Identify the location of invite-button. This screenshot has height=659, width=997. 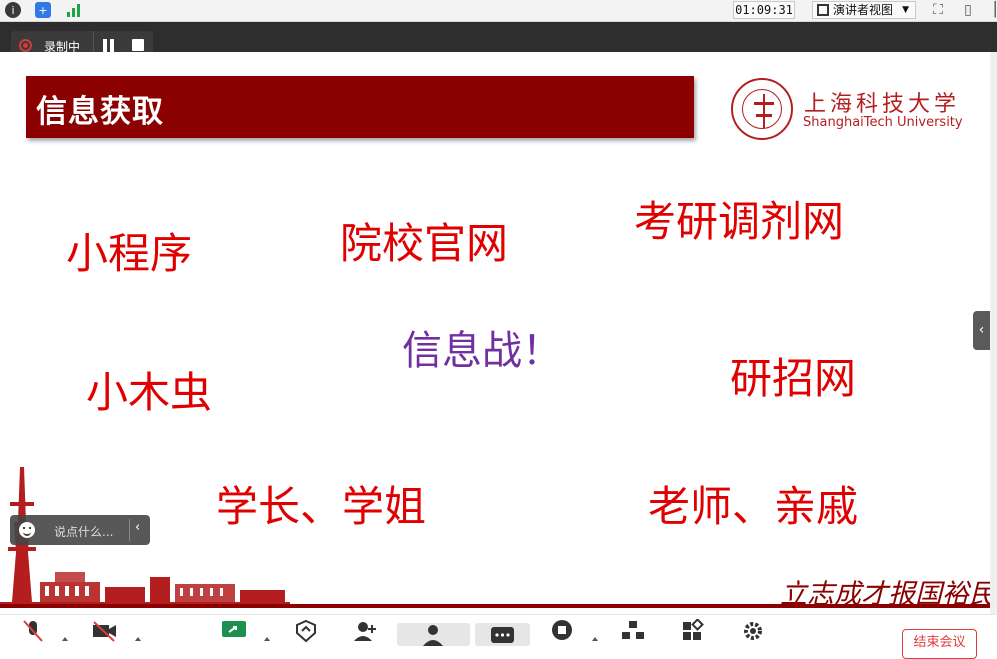
(365, 631).